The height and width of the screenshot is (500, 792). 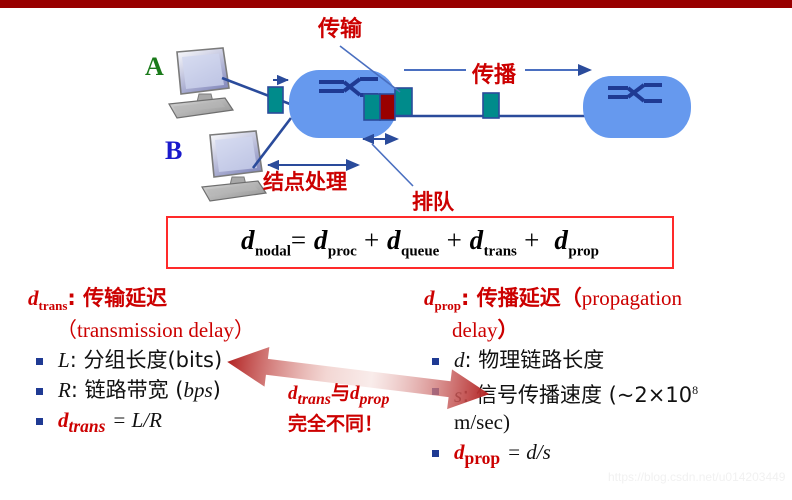 I want to click on host-a-label: A, so click(x=154, y=66).